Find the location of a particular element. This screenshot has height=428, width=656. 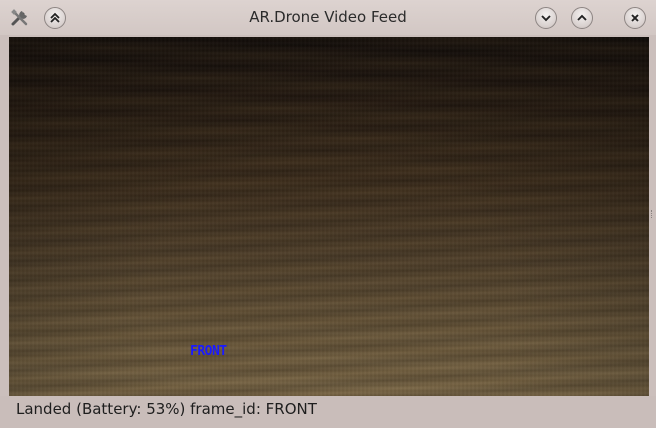

title-bar: AR.Drone Video Feed is located at coordinates (328, 17).